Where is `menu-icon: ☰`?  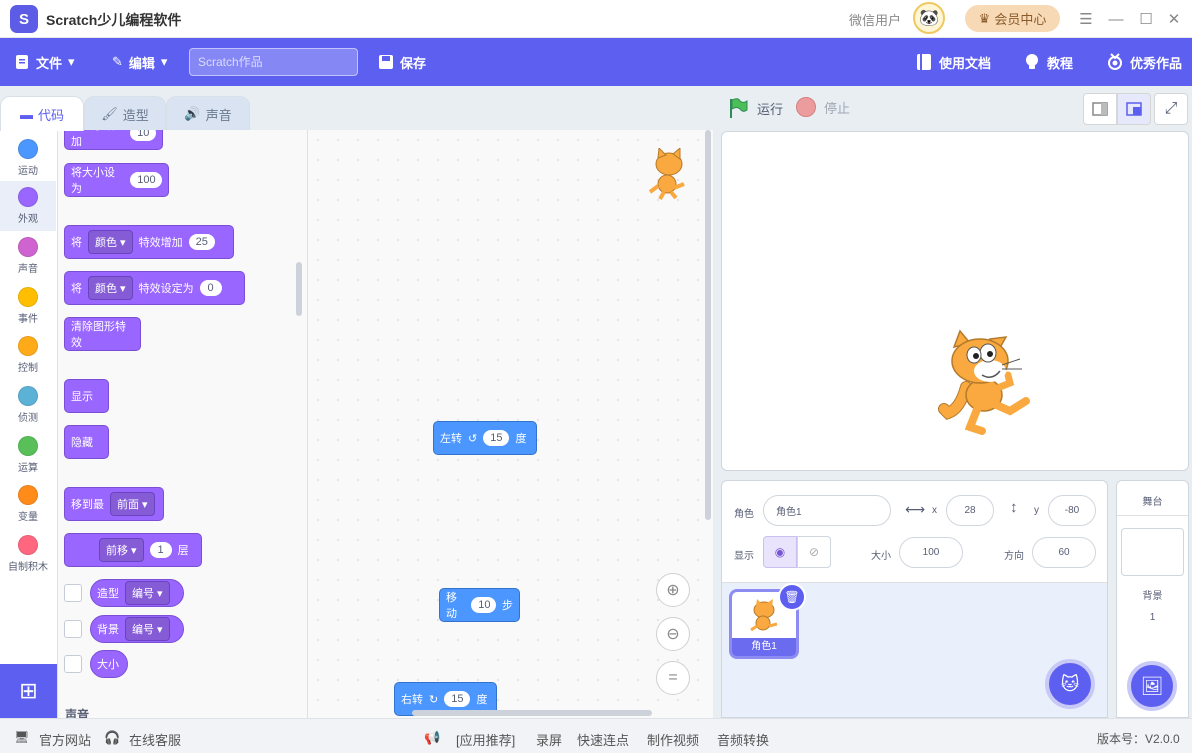
menu-icon: ☰ is located at coordinates (1086, 19).